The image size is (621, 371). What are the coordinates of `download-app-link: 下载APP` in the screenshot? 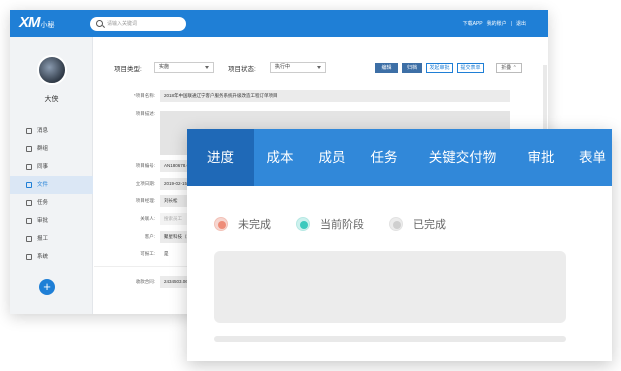 It's located at (473, 24).